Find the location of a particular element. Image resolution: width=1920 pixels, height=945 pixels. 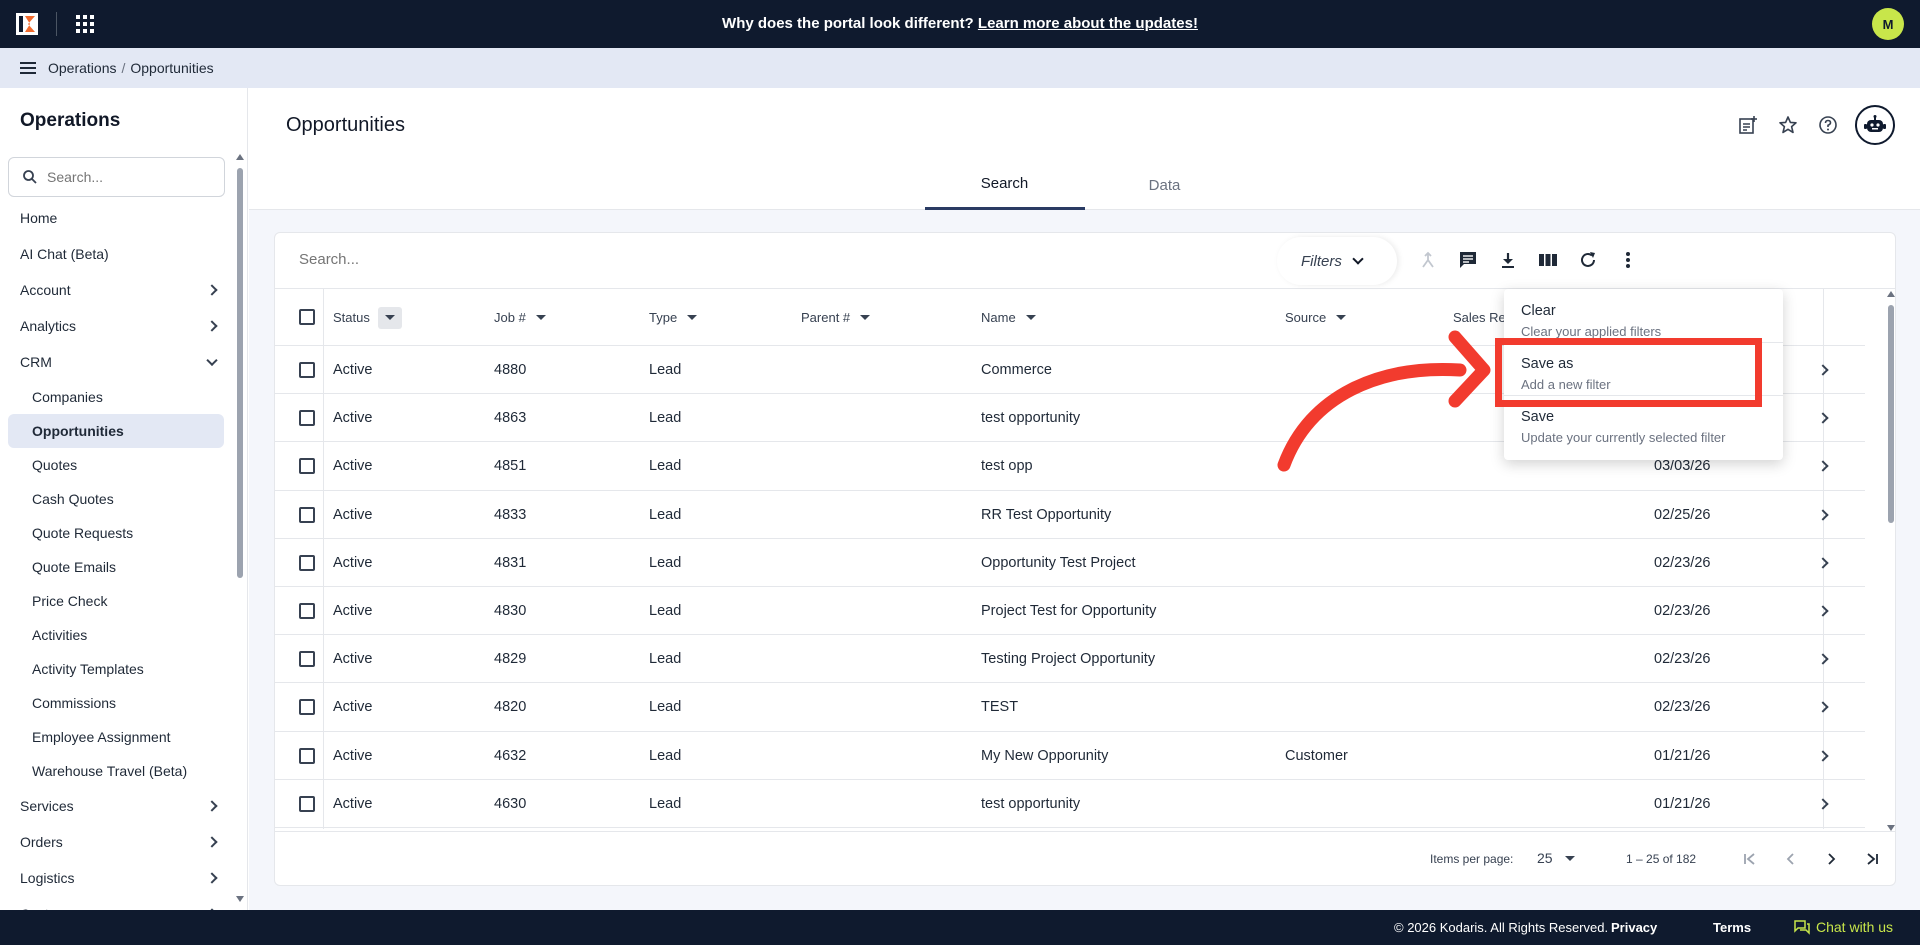

sidebar-item-activity-templates: Activity Templates is located at coordinates (116, 669).